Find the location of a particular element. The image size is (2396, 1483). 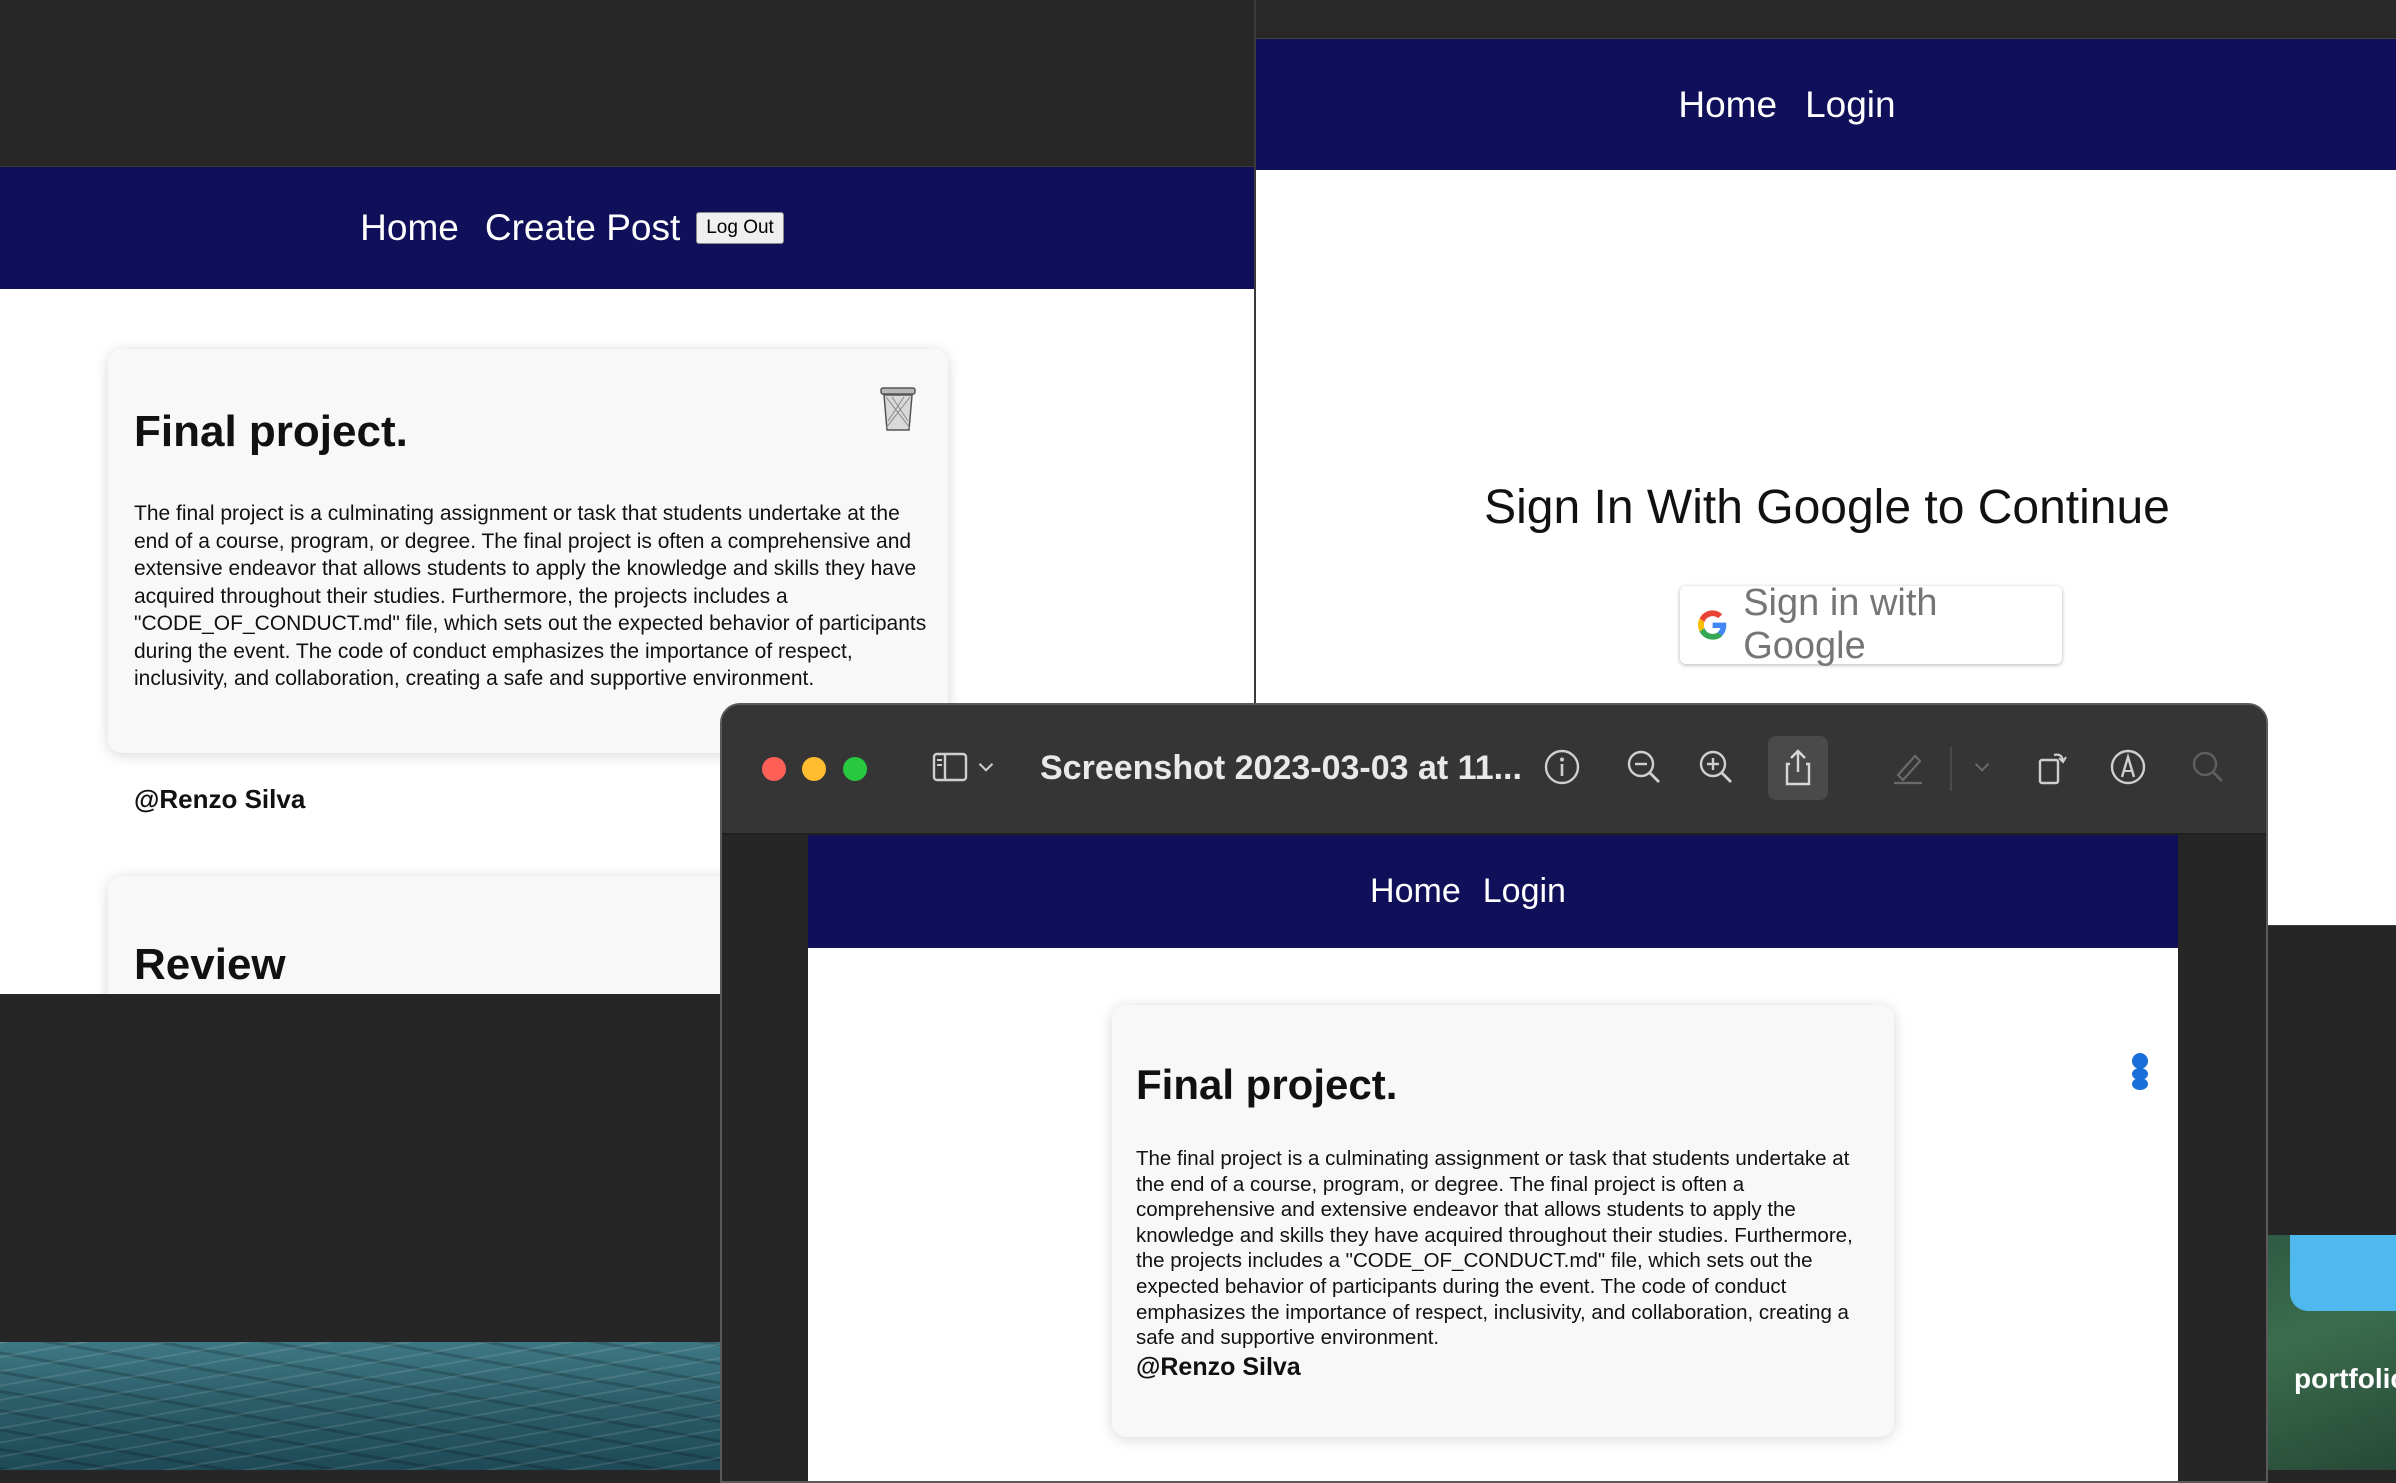

toolbar-divider is located at coordinates (1951, 769).